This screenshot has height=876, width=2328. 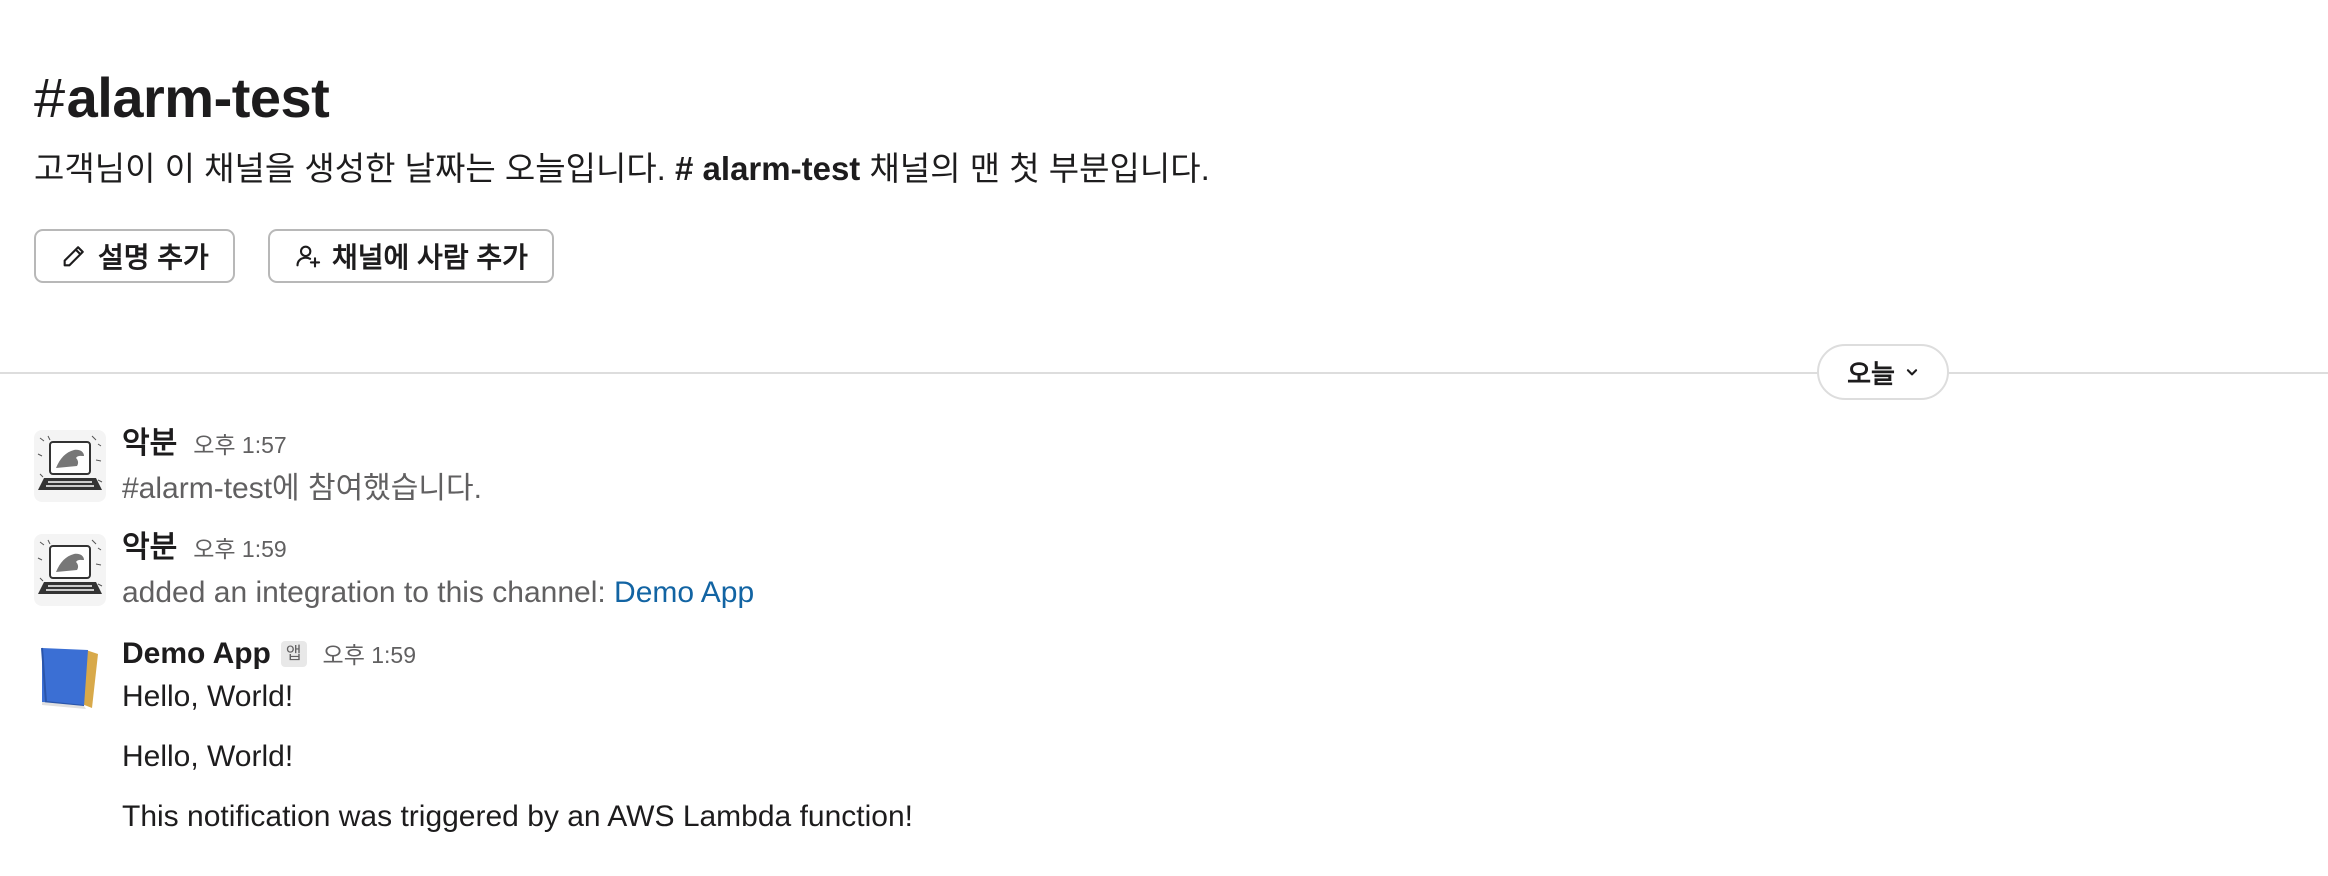 I want to click on date-jump-button: 오늘, so click(x=1883, y=372).